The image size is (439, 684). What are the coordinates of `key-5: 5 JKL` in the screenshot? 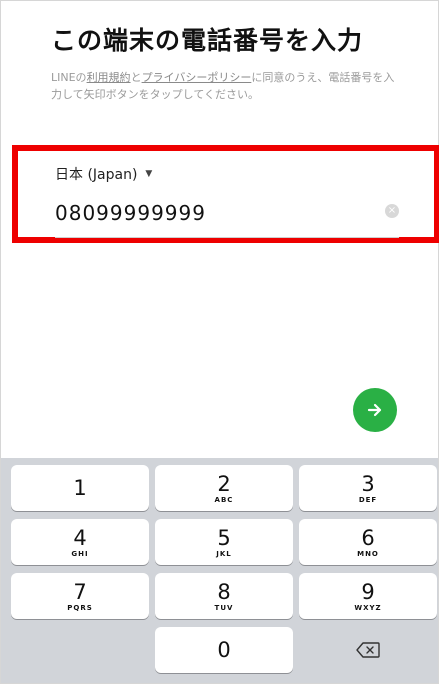 It's located at (224, 542).